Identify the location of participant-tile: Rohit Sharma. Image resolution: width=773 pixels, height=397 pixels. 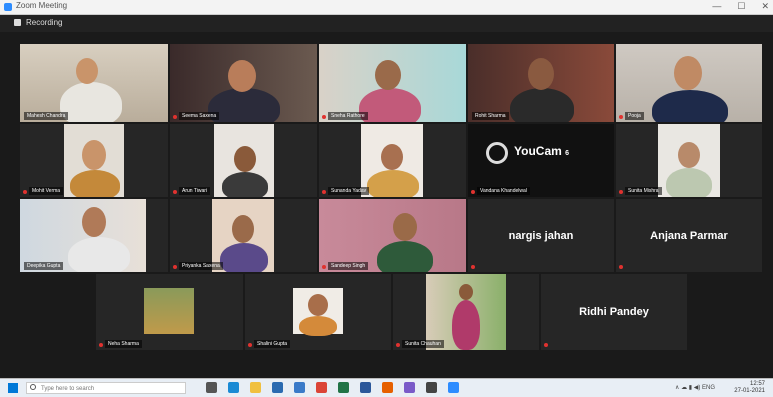
(541, 83).